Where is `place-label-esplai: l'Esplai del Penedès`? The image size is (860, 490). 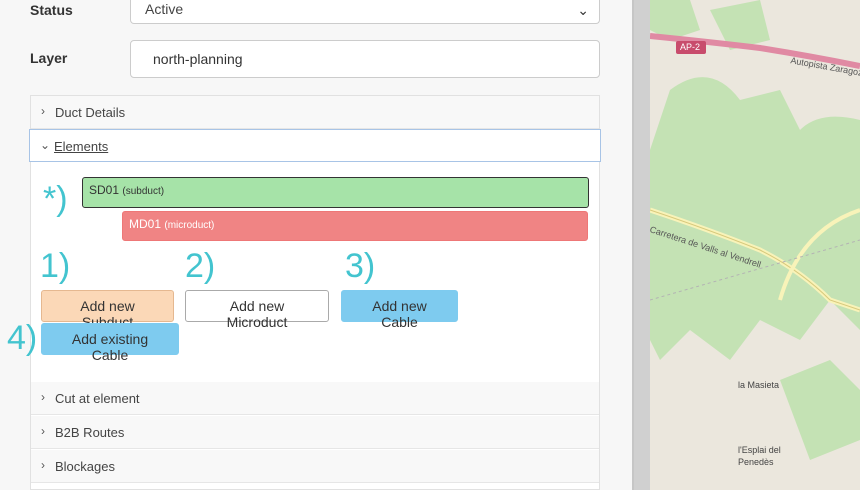
place-label-esplai: l'Esplai del Penedès is located at coordinates (759, 456).